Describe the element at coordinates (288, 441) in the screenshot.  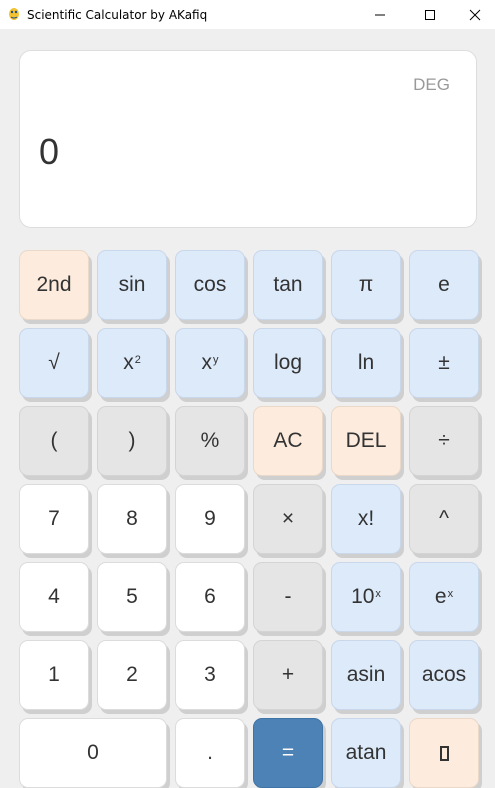
I see `all-clear-button: AC` at that location.